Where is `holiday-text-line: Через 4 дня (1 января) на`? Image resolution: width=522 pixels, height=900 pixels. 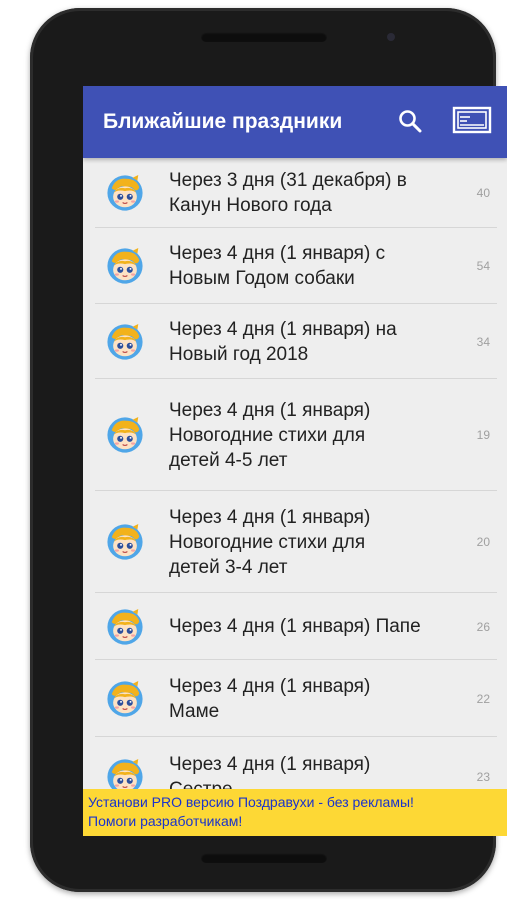 holiday-text-line: Через 4 дня (1 января) на is located at coordinates (283, 329).